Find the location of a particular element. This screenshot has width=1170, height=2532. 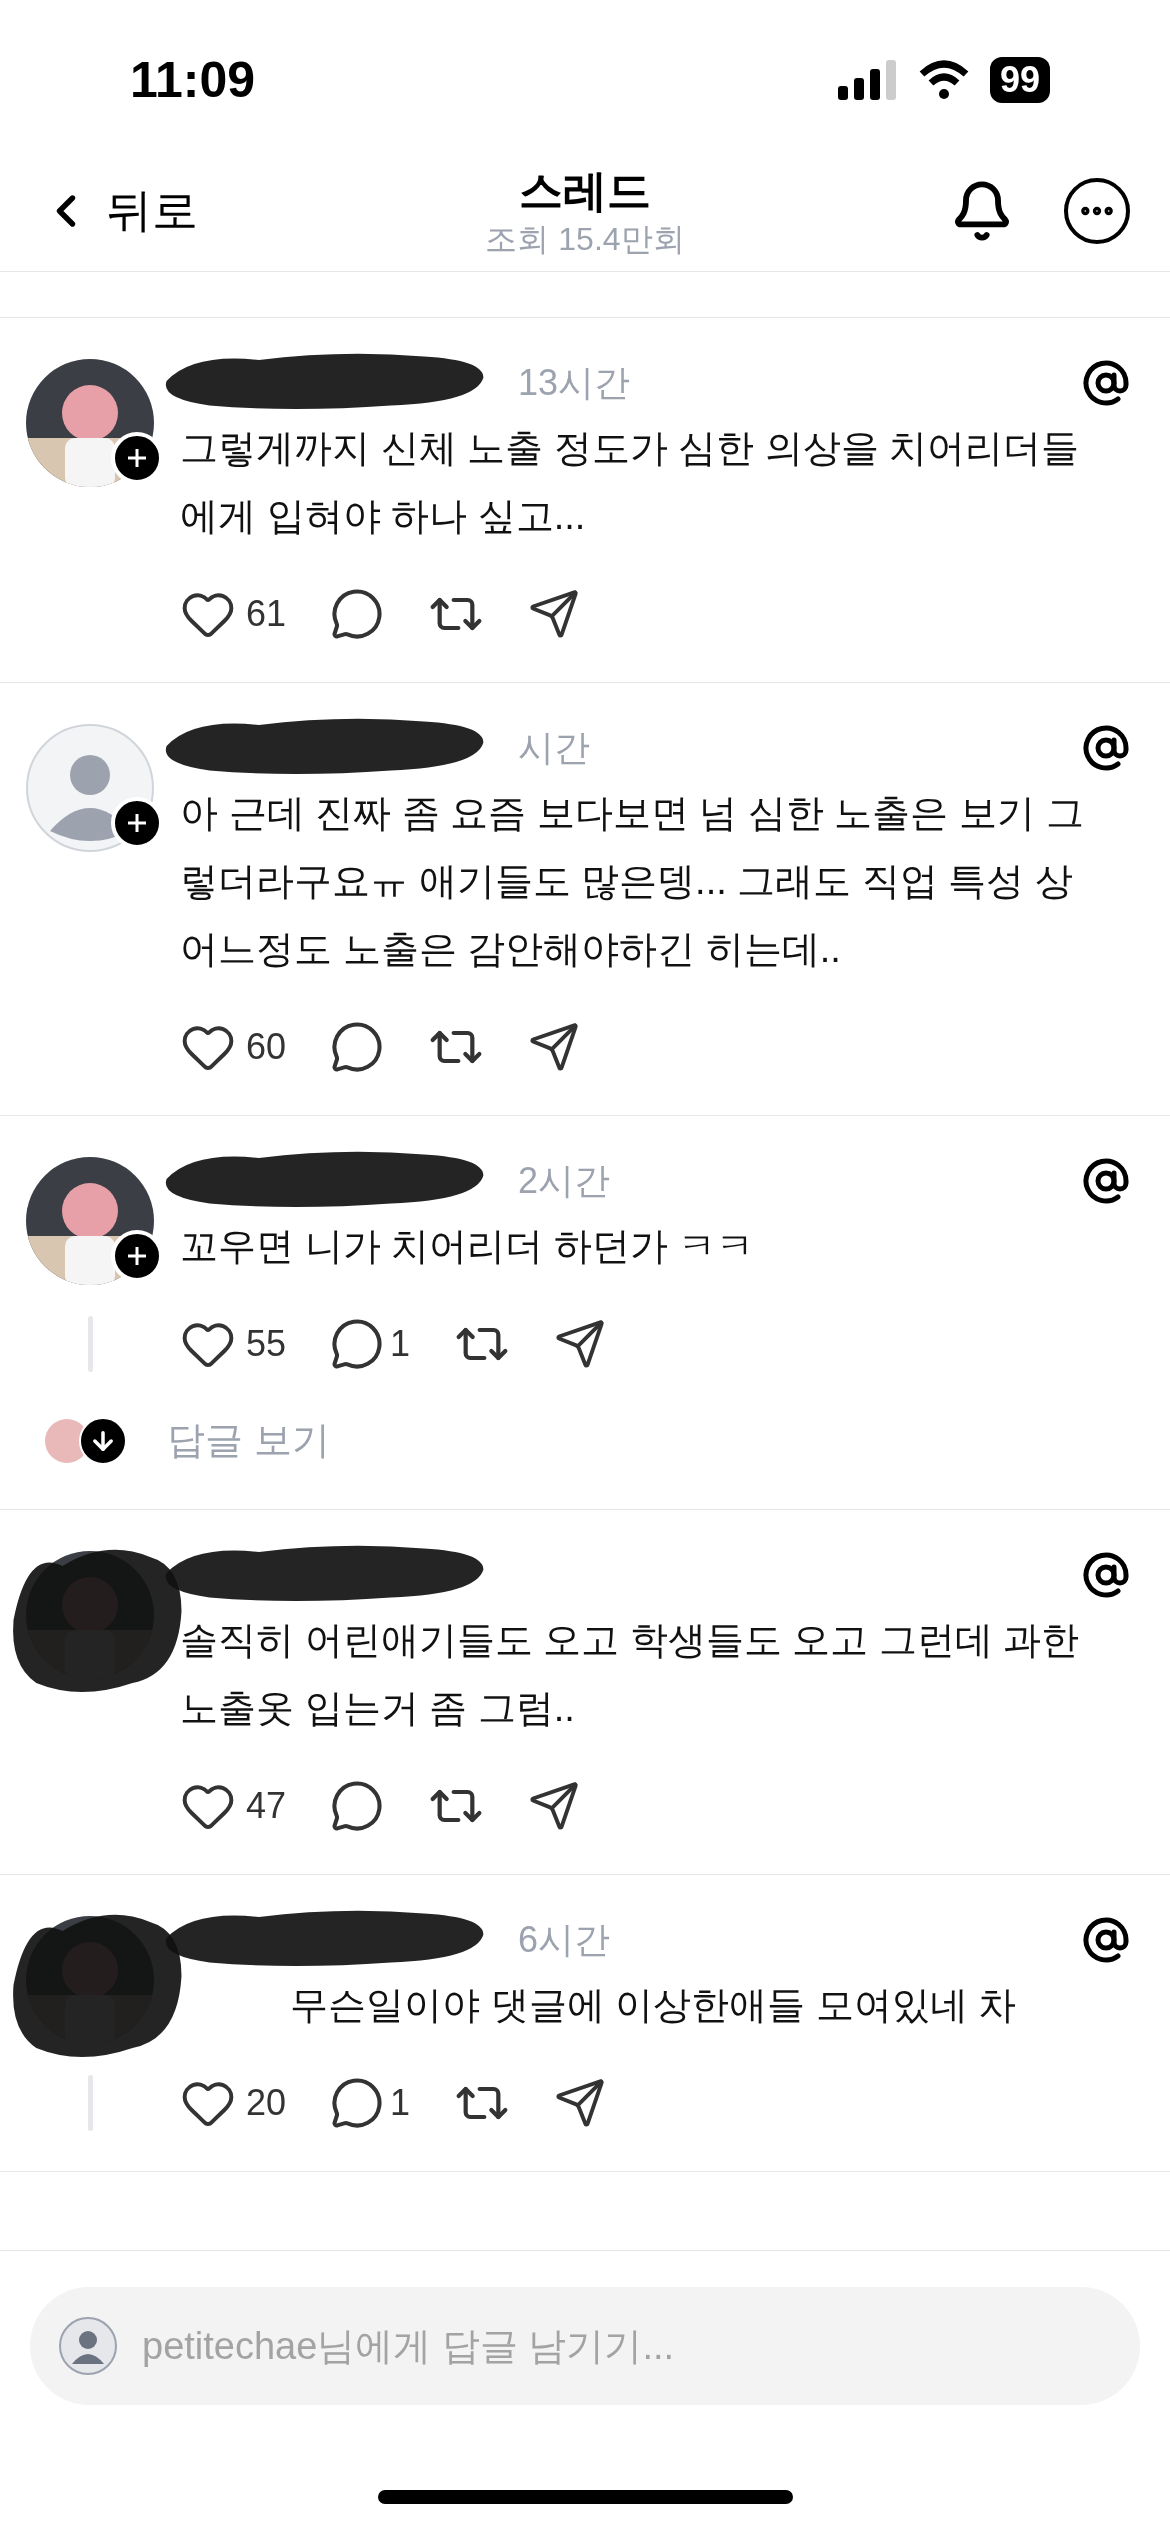

like-button: 60 is located at coordinates (233, 1047).